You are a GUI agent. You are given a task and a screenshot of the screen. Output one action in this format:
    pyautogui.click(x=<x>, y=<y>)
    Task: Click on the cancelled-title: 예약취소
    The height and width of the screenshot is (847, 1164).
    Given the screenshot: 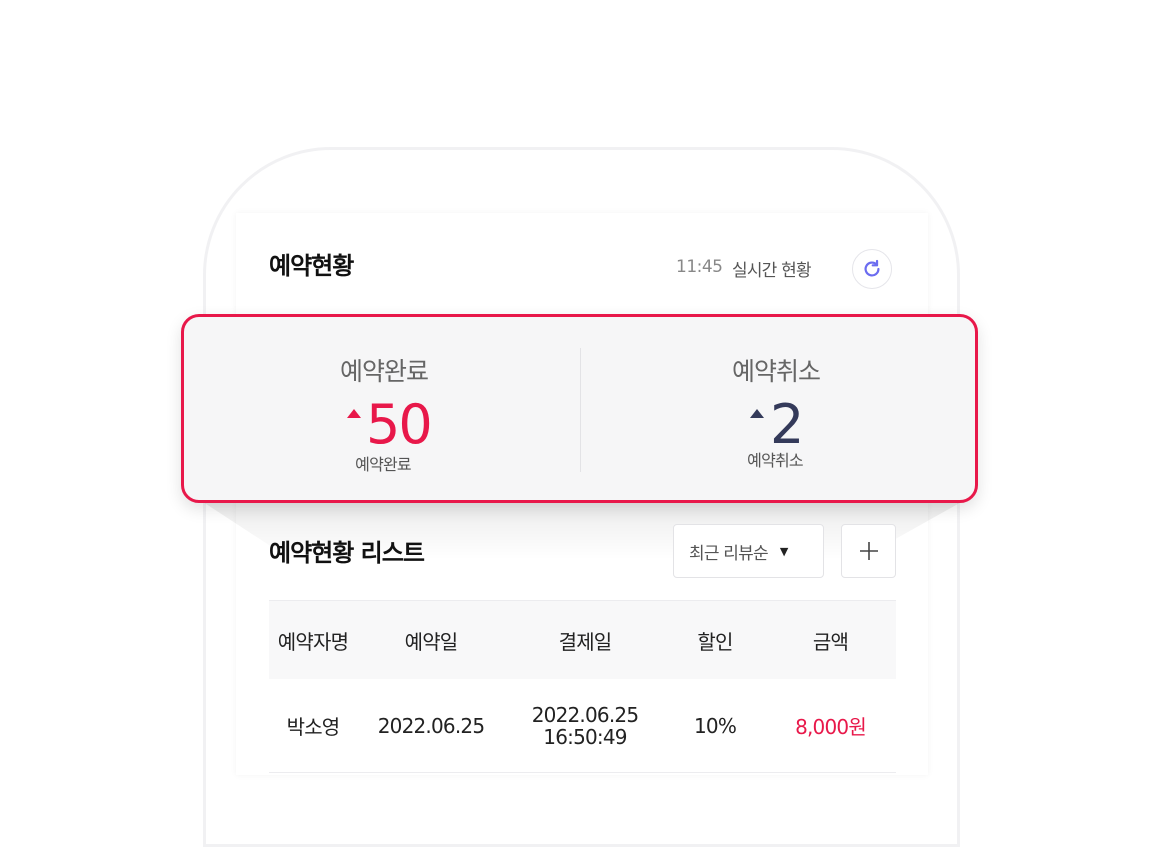 What is the action you would take?
    pyautogui.click(x=776, y=371)
    